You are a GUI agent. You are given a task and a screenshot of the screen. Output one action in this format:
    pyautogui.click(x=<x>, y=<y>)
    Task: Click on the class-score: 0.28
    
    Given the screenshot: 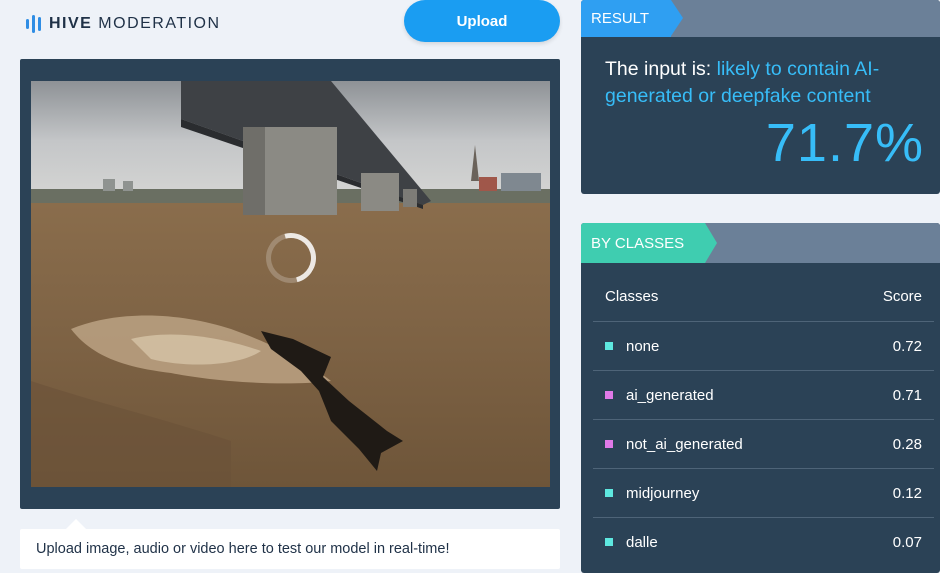 What is the action you would take?
    pyautogui.click(x=907, y=444)
    